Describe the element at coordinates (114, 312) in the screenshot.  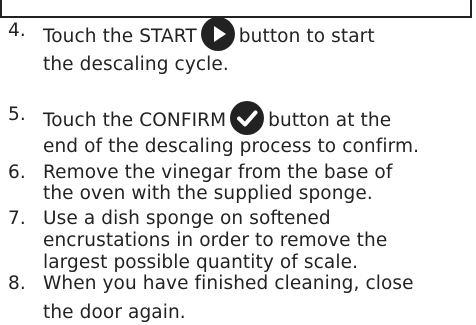
I see `step-text: the door again.` at that location.